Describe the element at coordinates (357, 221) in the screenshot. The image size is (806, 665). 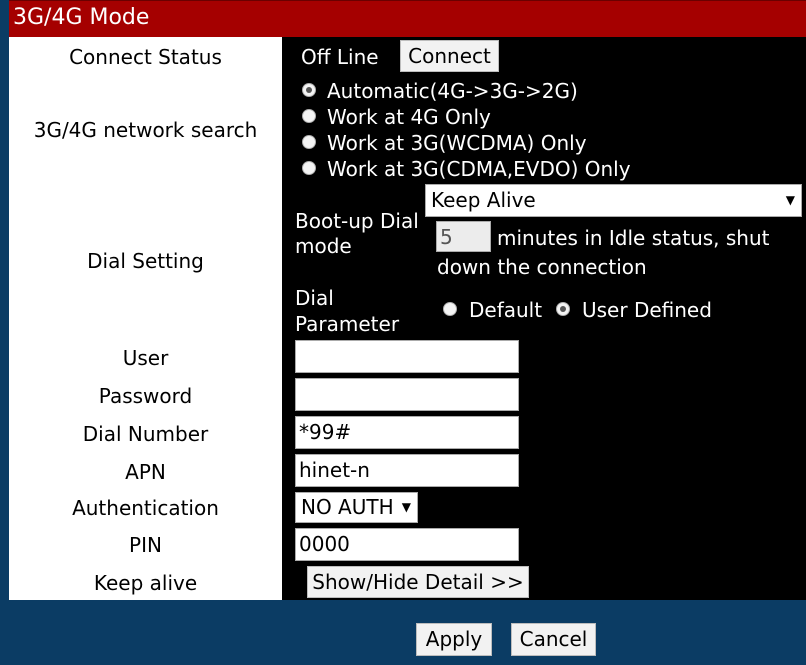
I see `bootup-label-line1: Boot-up Dial` at that location.